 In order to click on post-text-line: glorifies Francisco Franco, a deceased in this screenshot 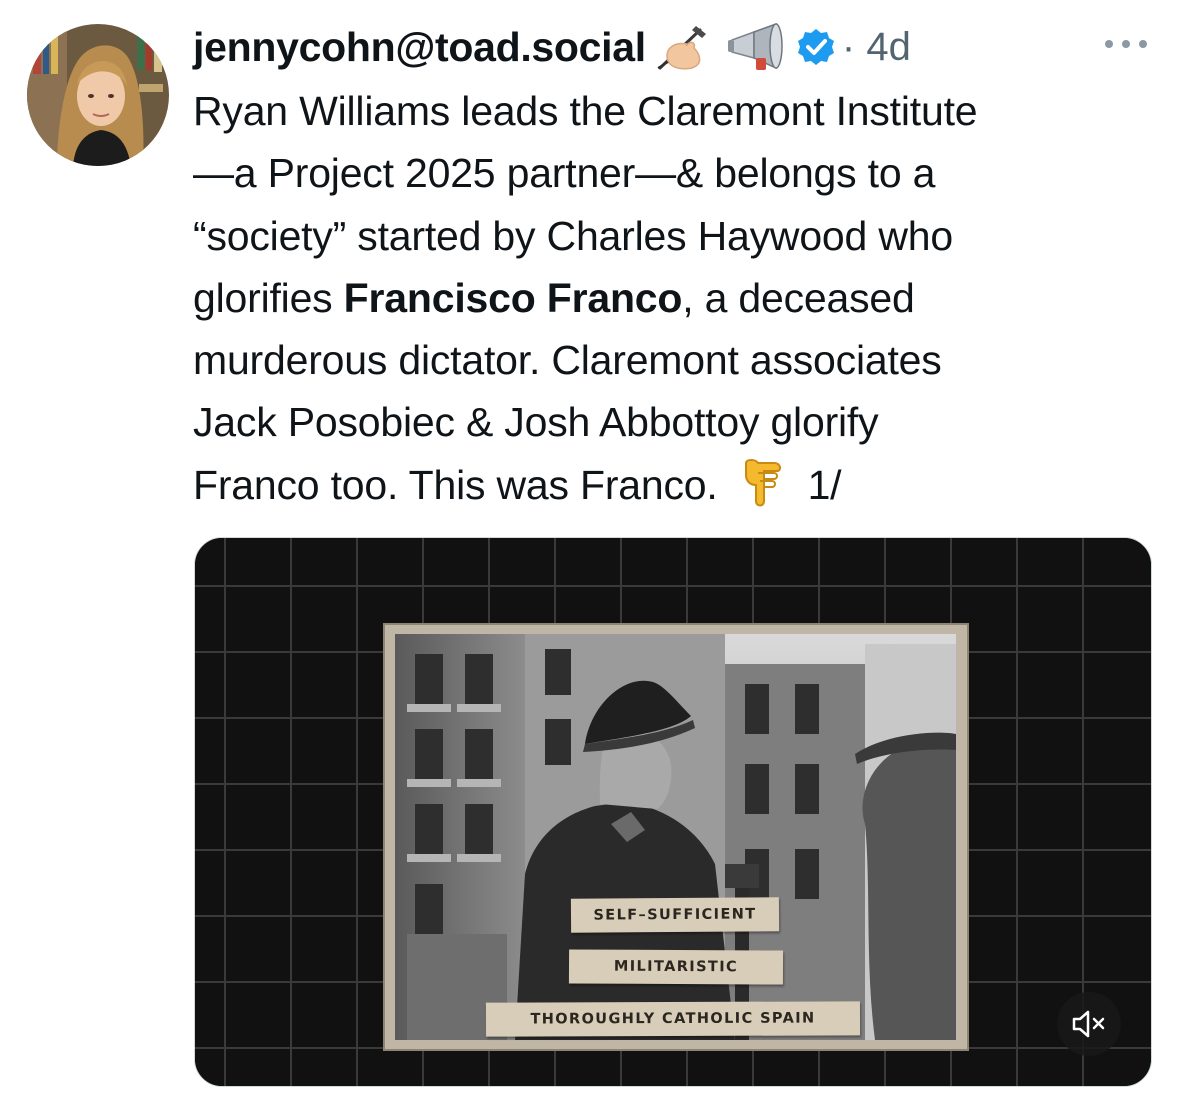, I will do `click(673, 298)`.